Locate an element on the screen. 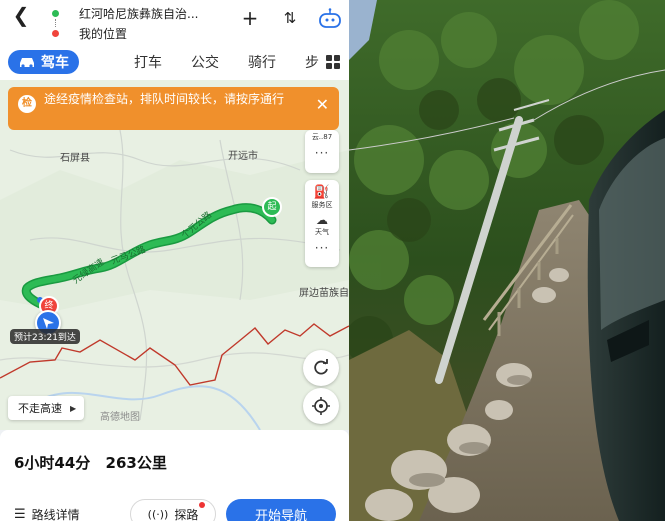 The height and width of the screenshot is (521, 665). place-label-shiping: 石屏县 is located at coordinates (75, 158).